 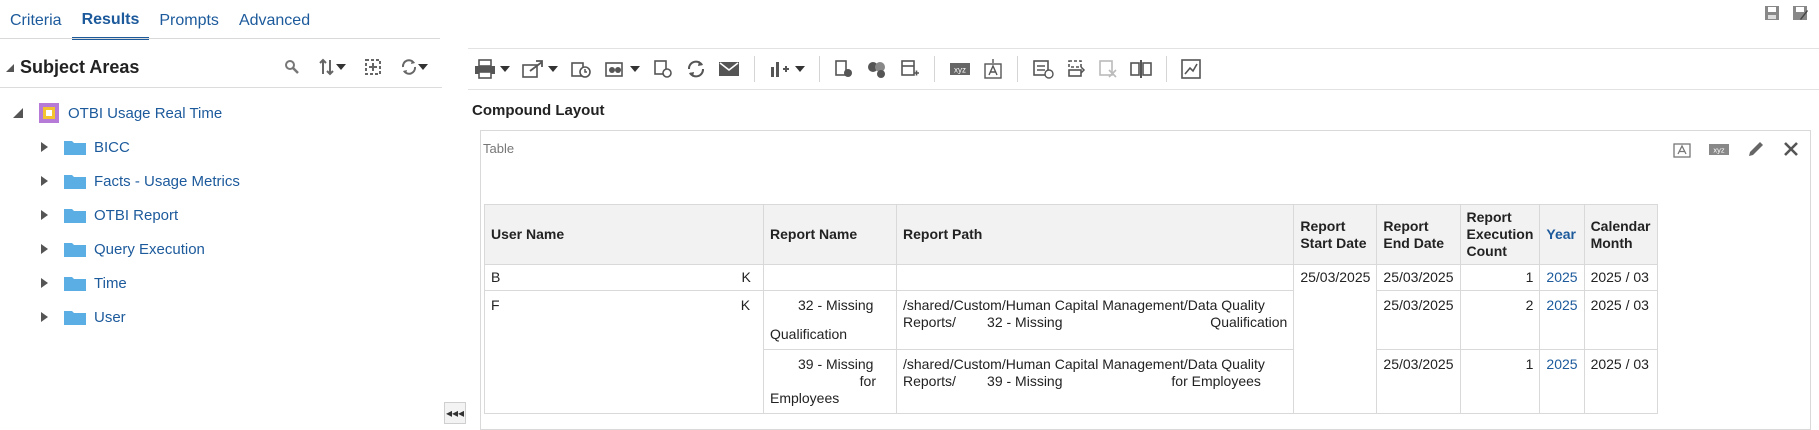 What do you see at coordinates (540, 69) in the screenshot?
I see `export-button` at bounding box center [540, 69].